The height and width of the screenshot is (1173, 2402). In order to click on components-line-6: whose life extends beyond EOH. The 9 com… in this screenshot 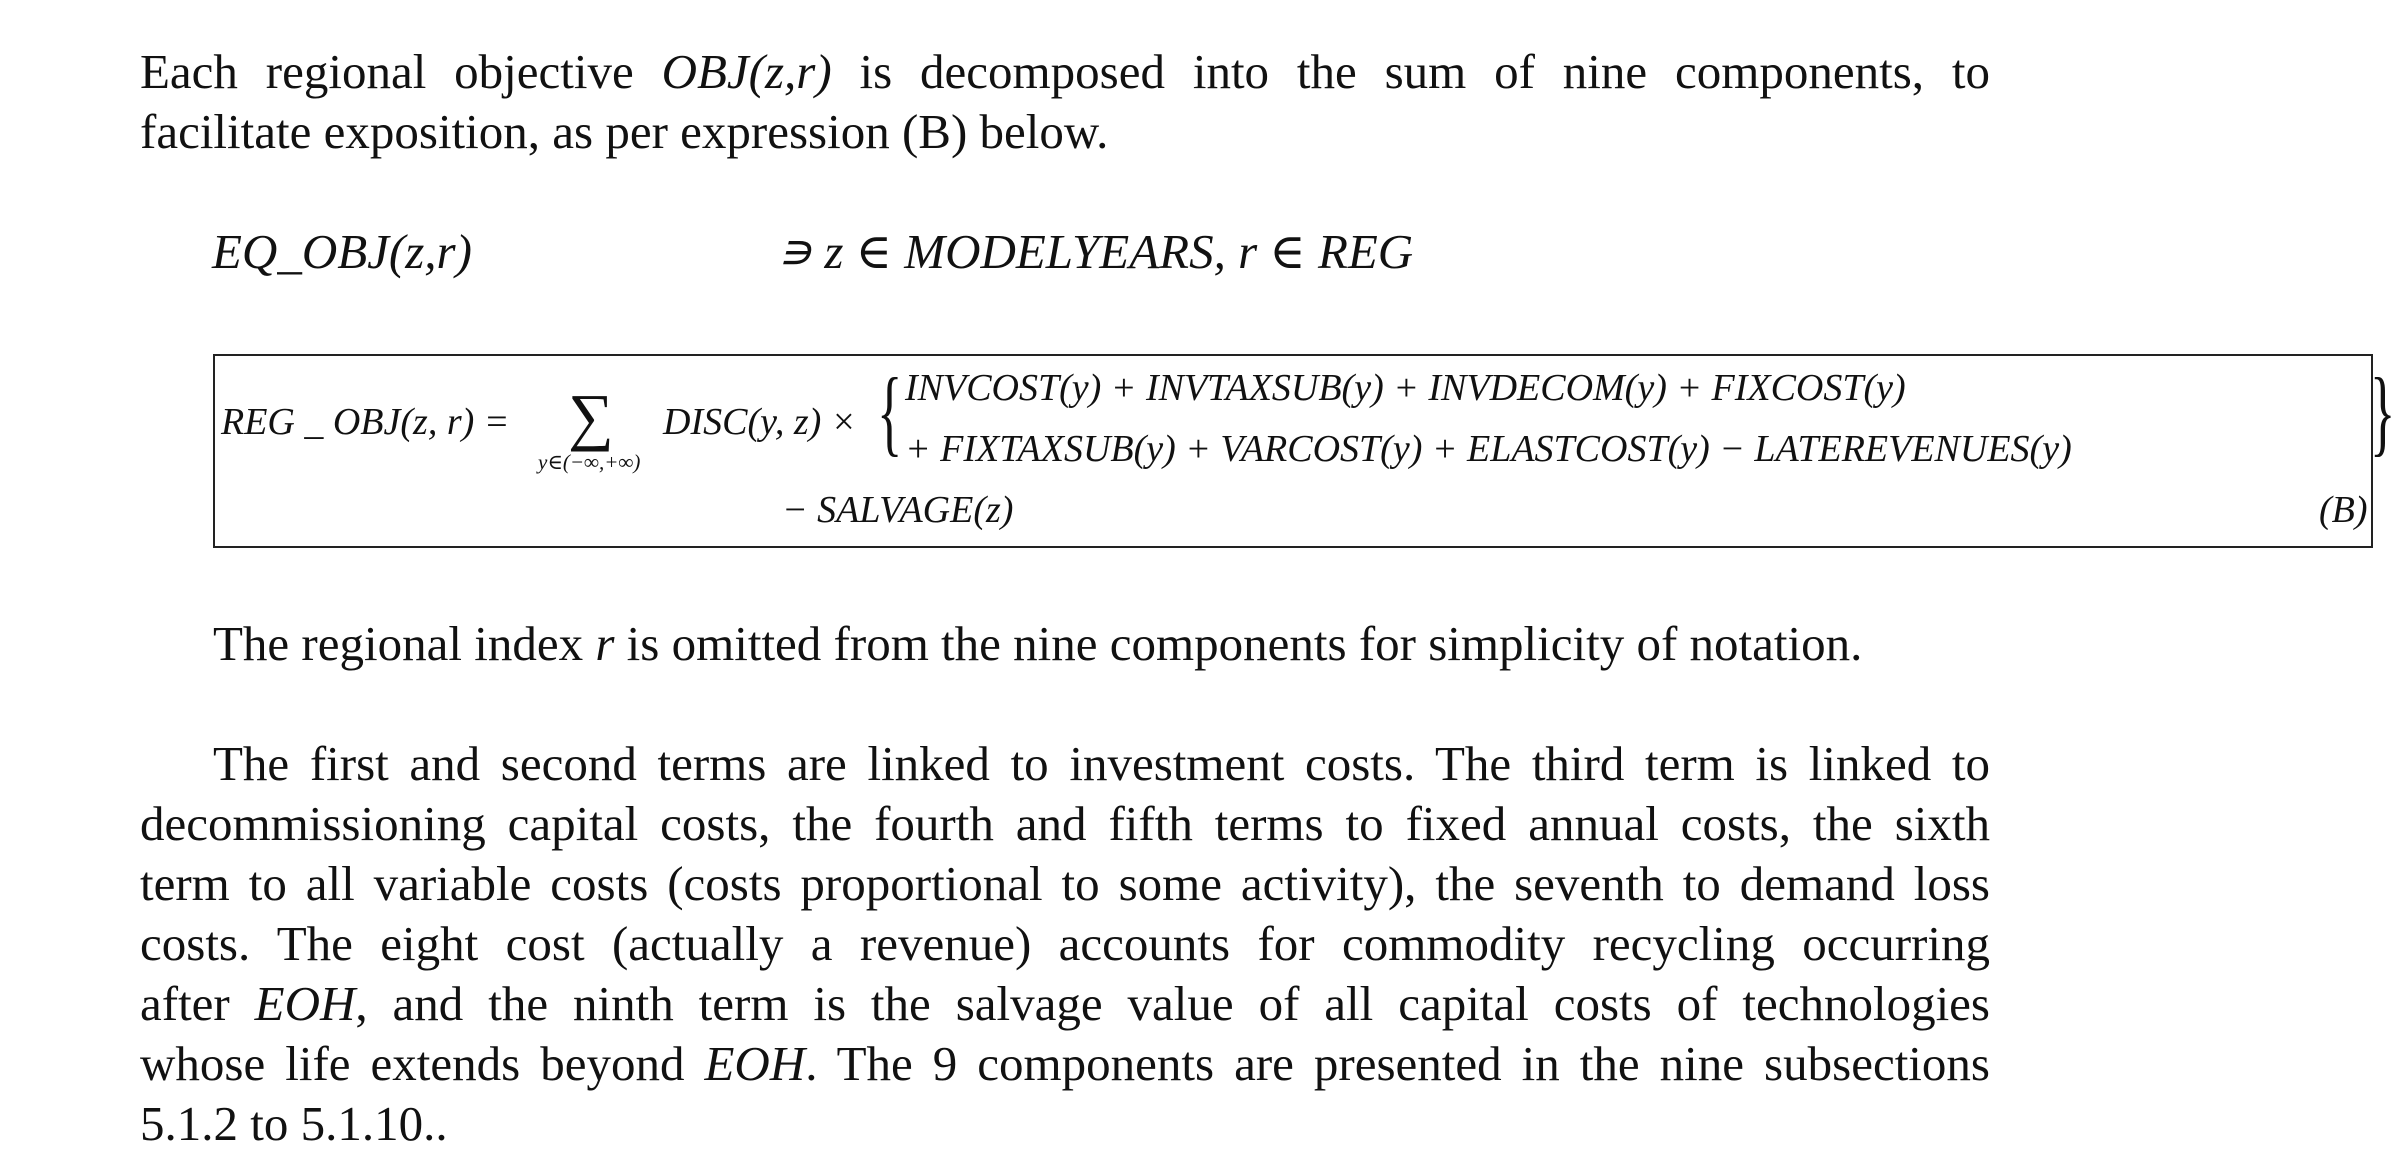, I will do `click(1065, 1064)`.